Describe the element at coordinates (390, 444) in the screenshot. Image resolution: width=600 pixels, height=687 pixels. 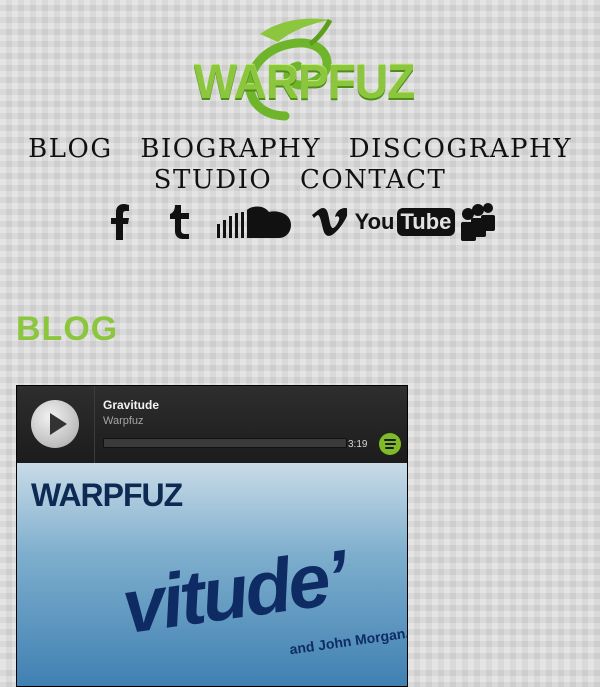
I see `spotify-icon` at that location.